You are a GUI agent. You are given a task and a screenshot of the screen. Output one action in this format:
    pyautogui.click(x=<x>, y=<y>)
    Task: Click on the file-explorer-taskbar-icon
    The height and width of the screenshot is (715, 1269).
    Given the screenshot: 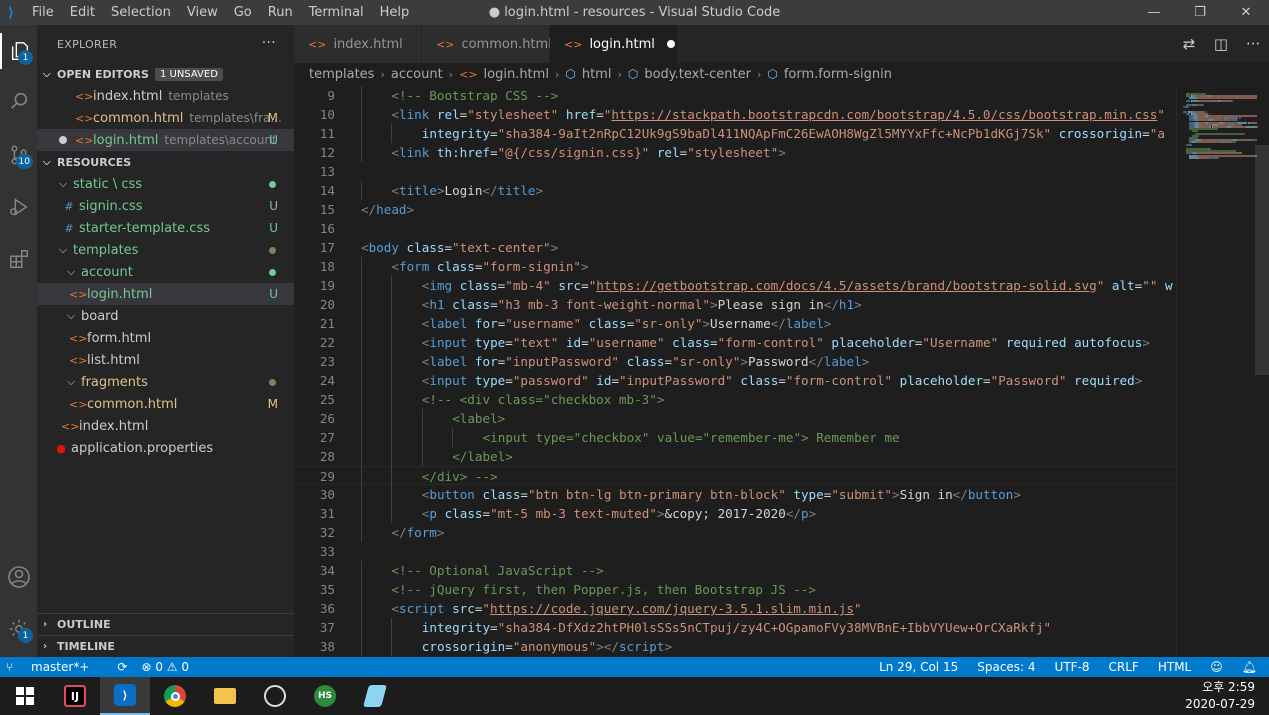 What is the action you would take?
    pyautogui.click(x=225, y=696)
    